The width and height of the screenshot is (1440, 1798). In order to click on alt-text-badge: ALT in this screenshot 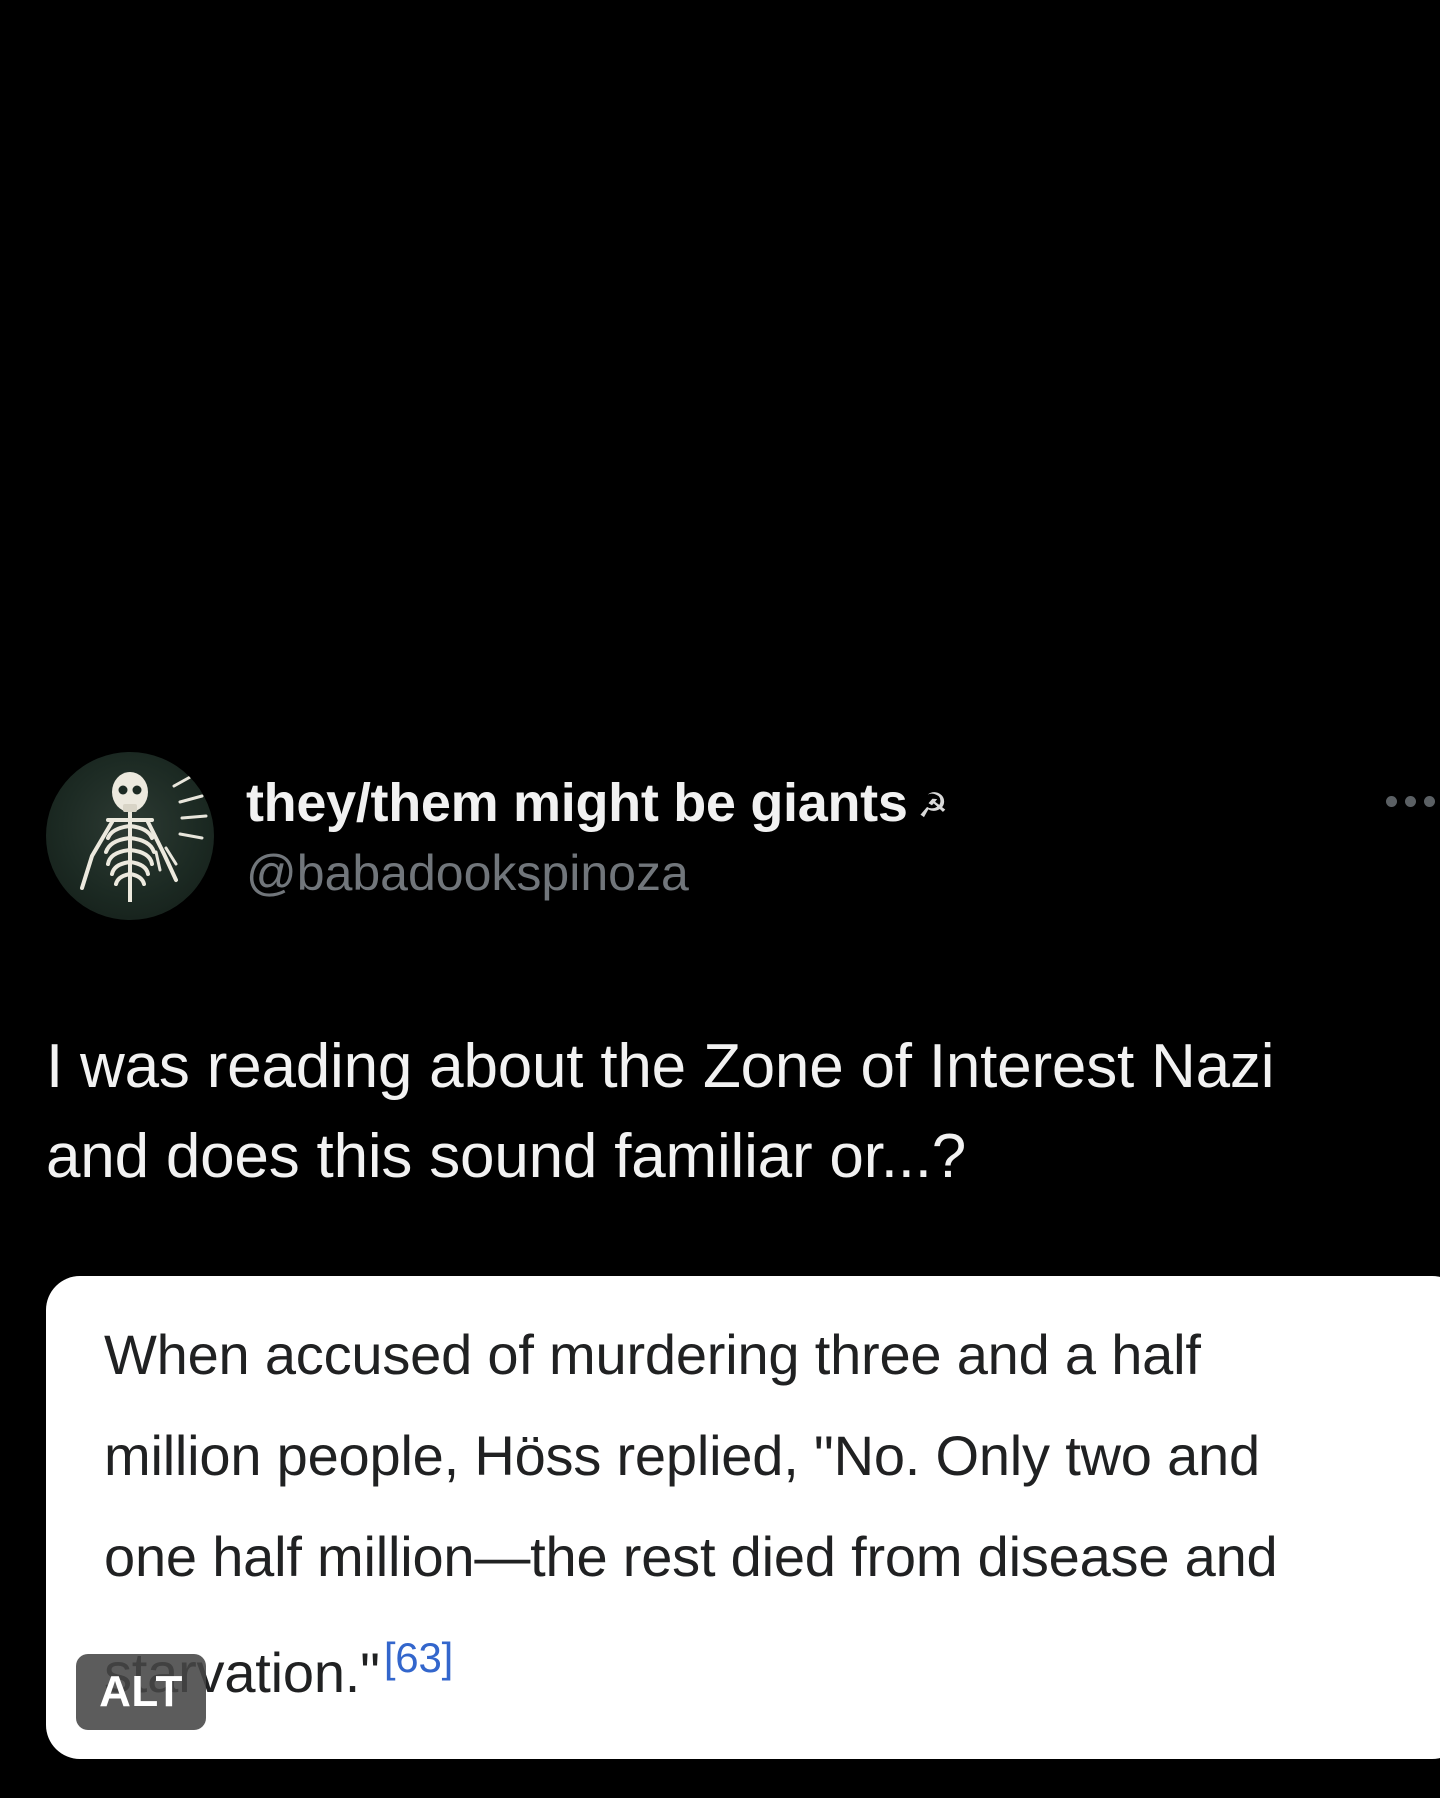, I will do `click(141, 1692)`.